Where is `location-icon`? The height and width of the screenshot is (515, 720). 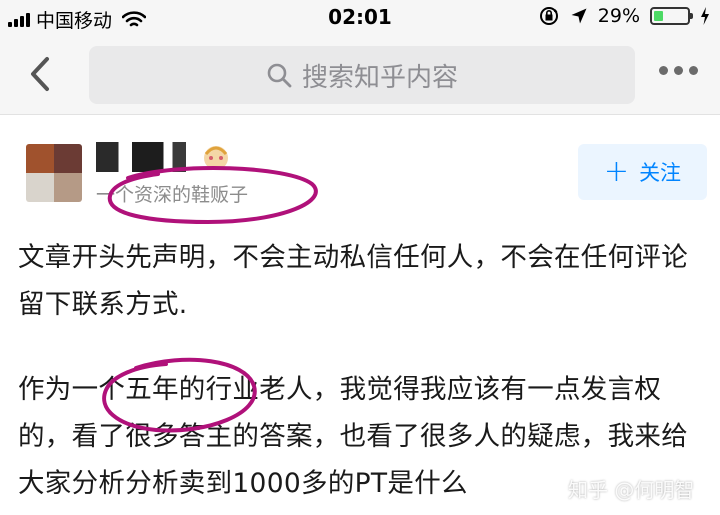 location-icon is located at coordinates (579, 16).